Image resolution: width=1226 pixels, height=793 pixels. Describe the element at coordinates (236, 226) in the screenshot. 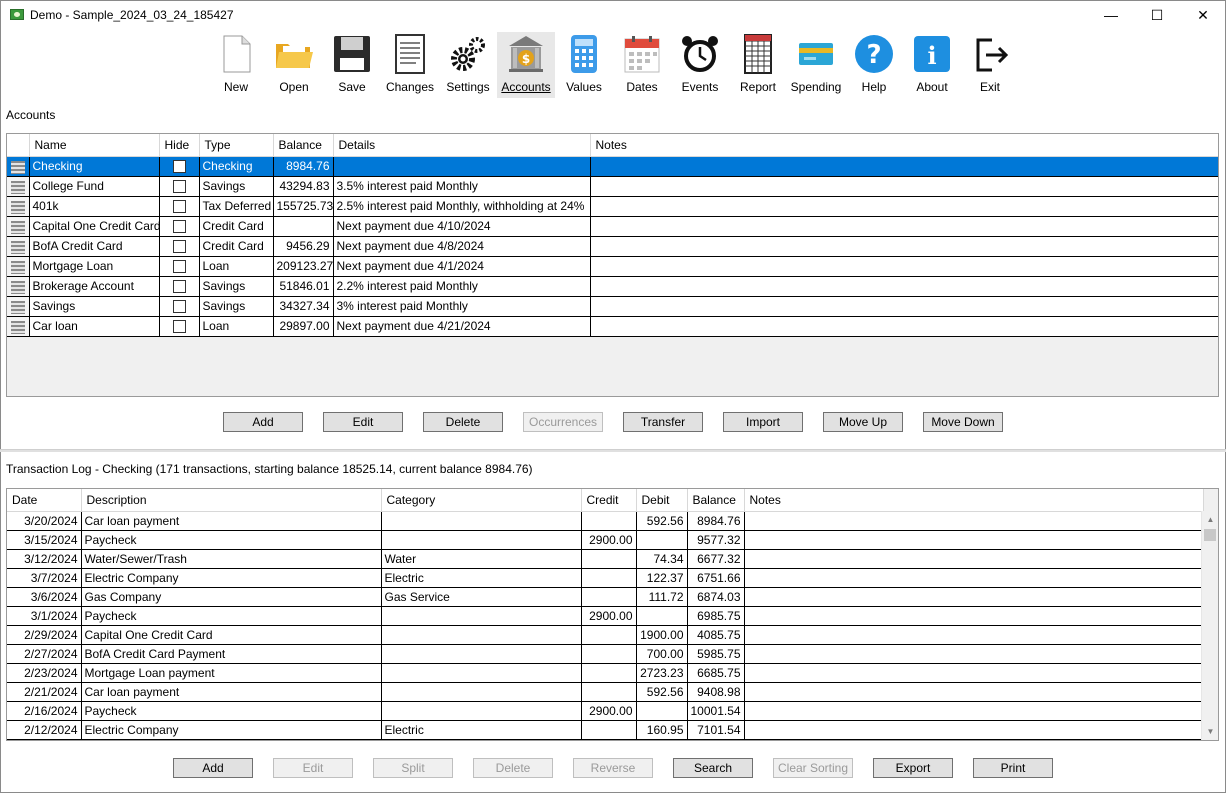

I see `account-type-cell: Credit Card` at that location.